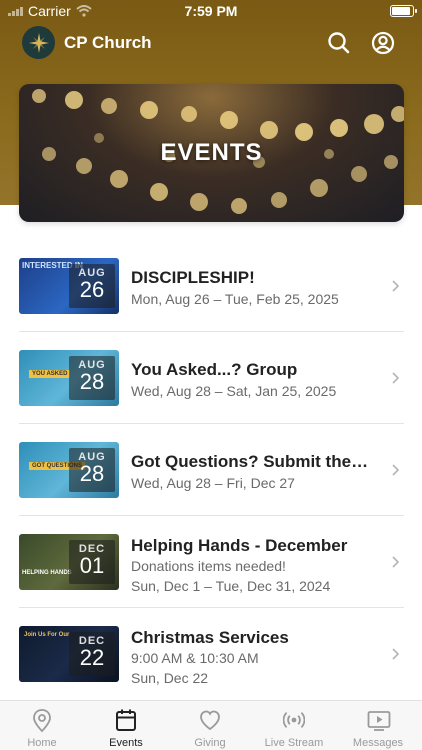 The width and height of the screenshot is (422, 750). I want to click on event-title: Got Questions? Submit them for Sunday, so click(257, 461).